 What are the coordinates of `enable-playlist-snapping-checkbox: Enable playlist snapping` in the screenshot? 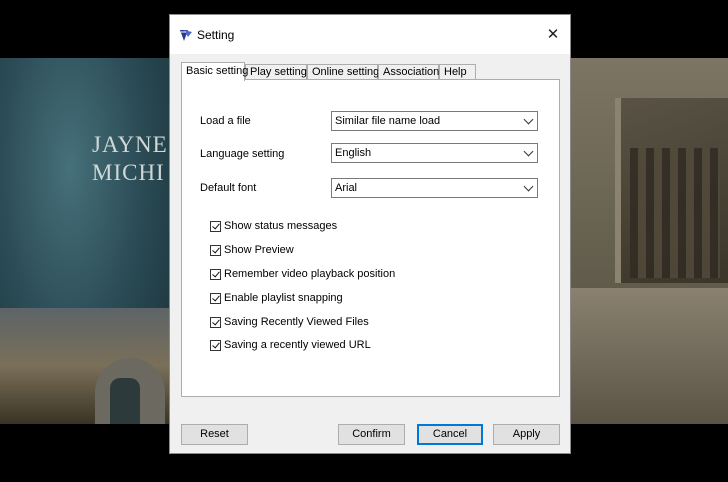 It's located at (276, 298).